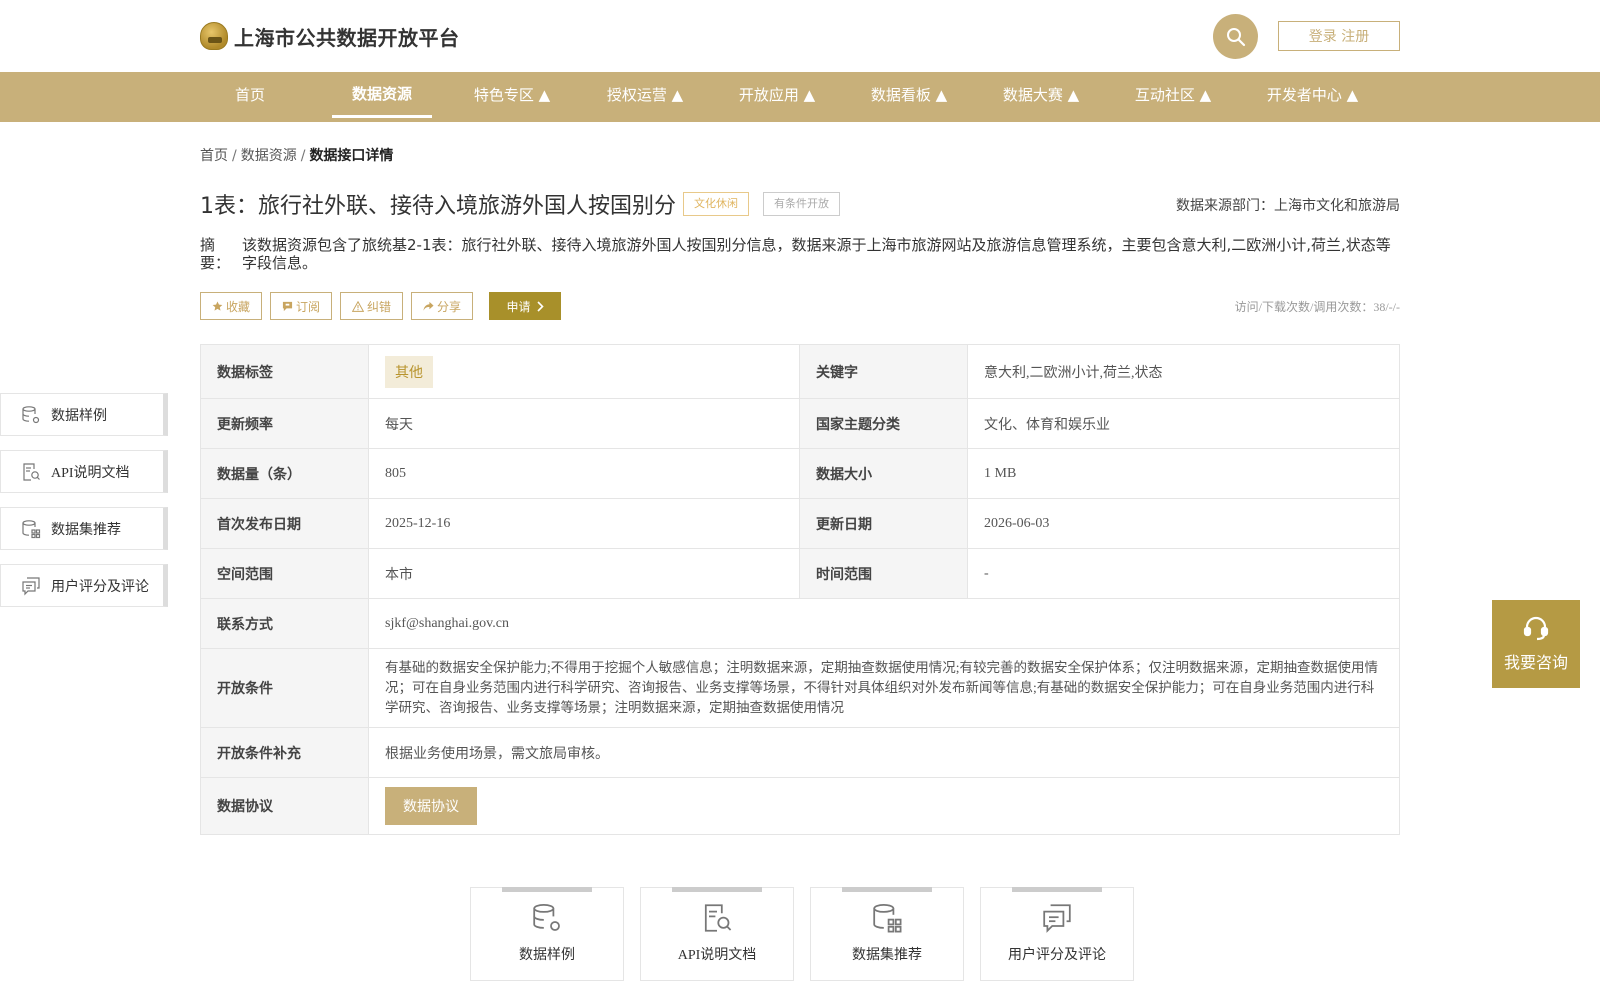 This screenshot has width=1600, height=1000. Describe the element at coordinates (645, 97) in the screenshot. I see `nav-authorized-operations: 授权运营 ▲` at that location.